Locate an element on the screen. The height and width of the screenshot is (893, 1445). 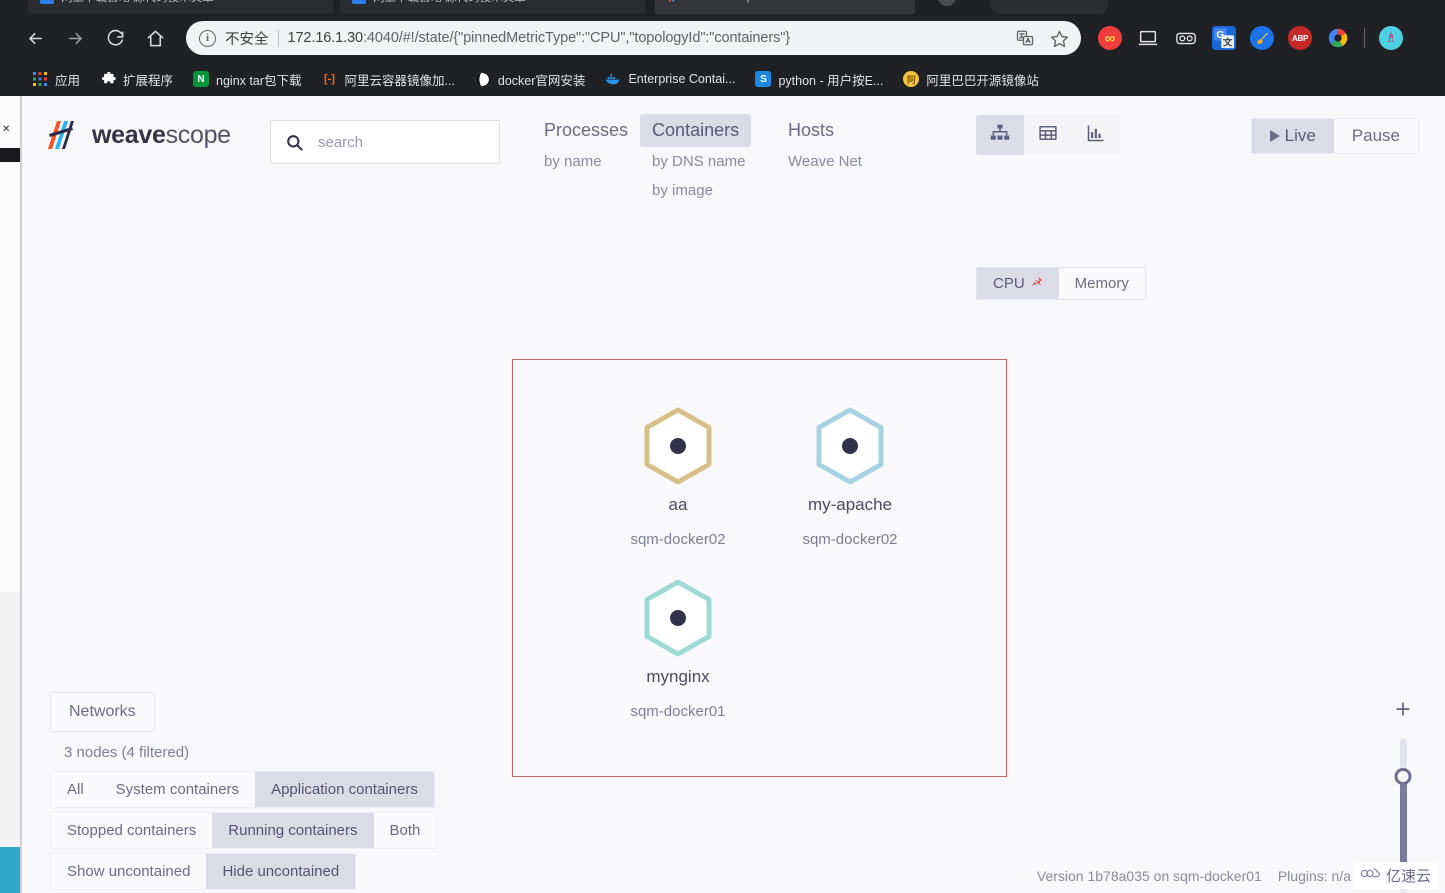
topology-containers-by-image: by image is located at coordinates (682, 190).